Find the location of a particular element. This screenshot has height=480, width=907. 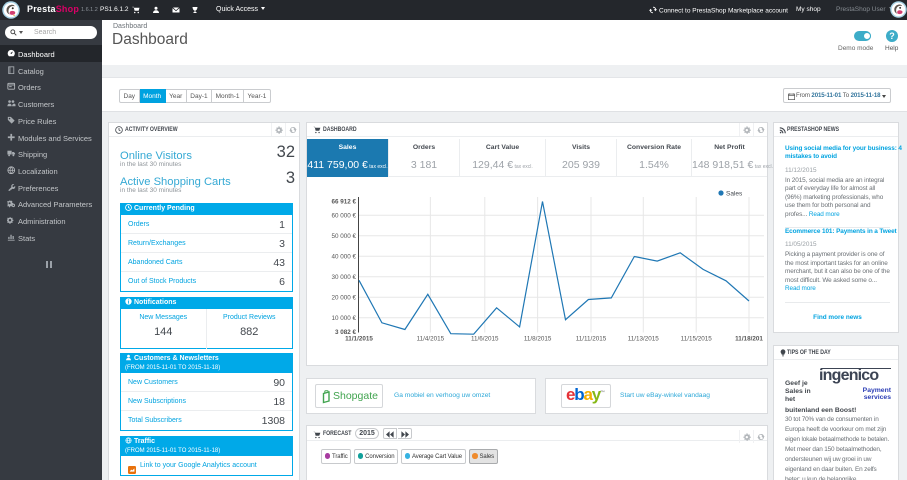

svg-text: Sales is located at coordinates (734, 194).